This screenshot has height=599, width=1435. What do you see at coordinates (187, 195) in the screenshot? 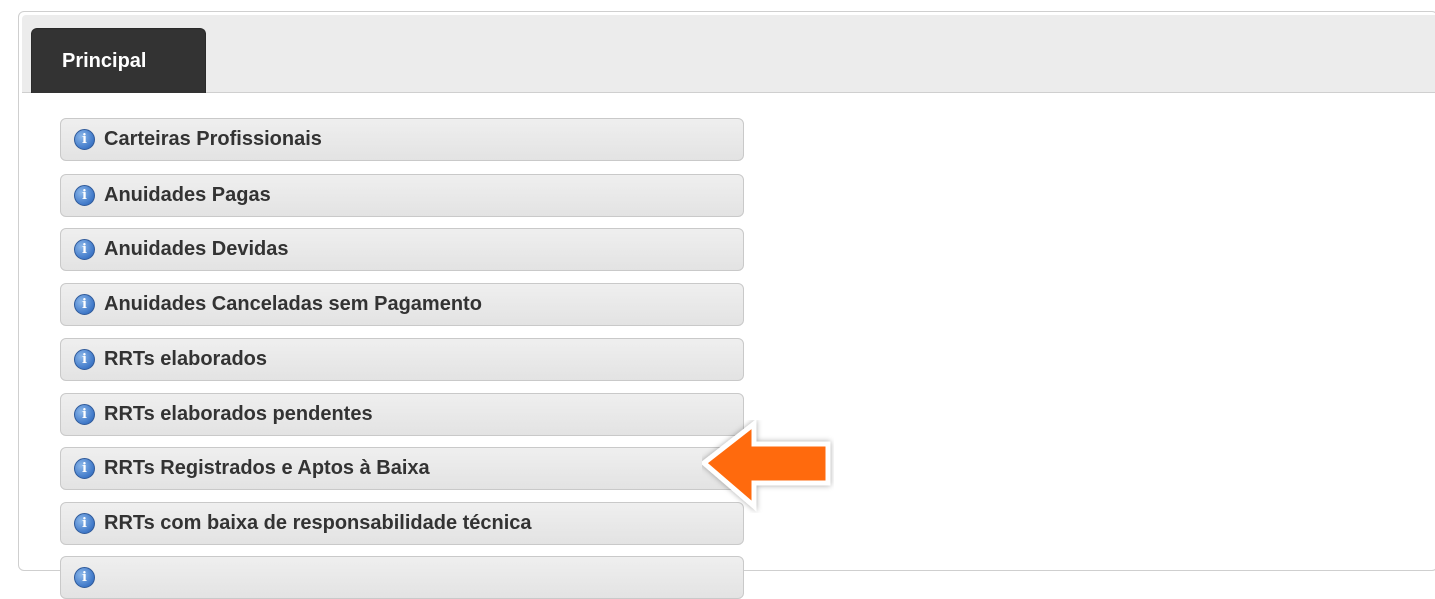
I see `menu-item-label: Anuidades Pagas` at bounding box center [187, 195].